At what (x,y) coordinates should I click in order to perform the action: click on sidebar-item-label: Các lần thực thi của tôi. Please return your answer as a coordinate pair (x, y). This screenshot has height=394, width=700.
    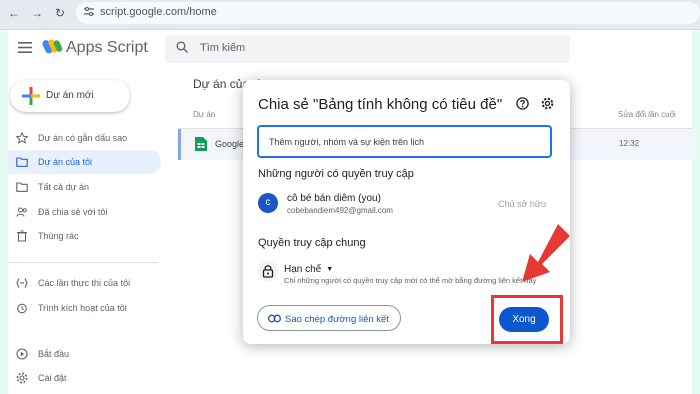
    Looking at the image, I should click on (84, 283).